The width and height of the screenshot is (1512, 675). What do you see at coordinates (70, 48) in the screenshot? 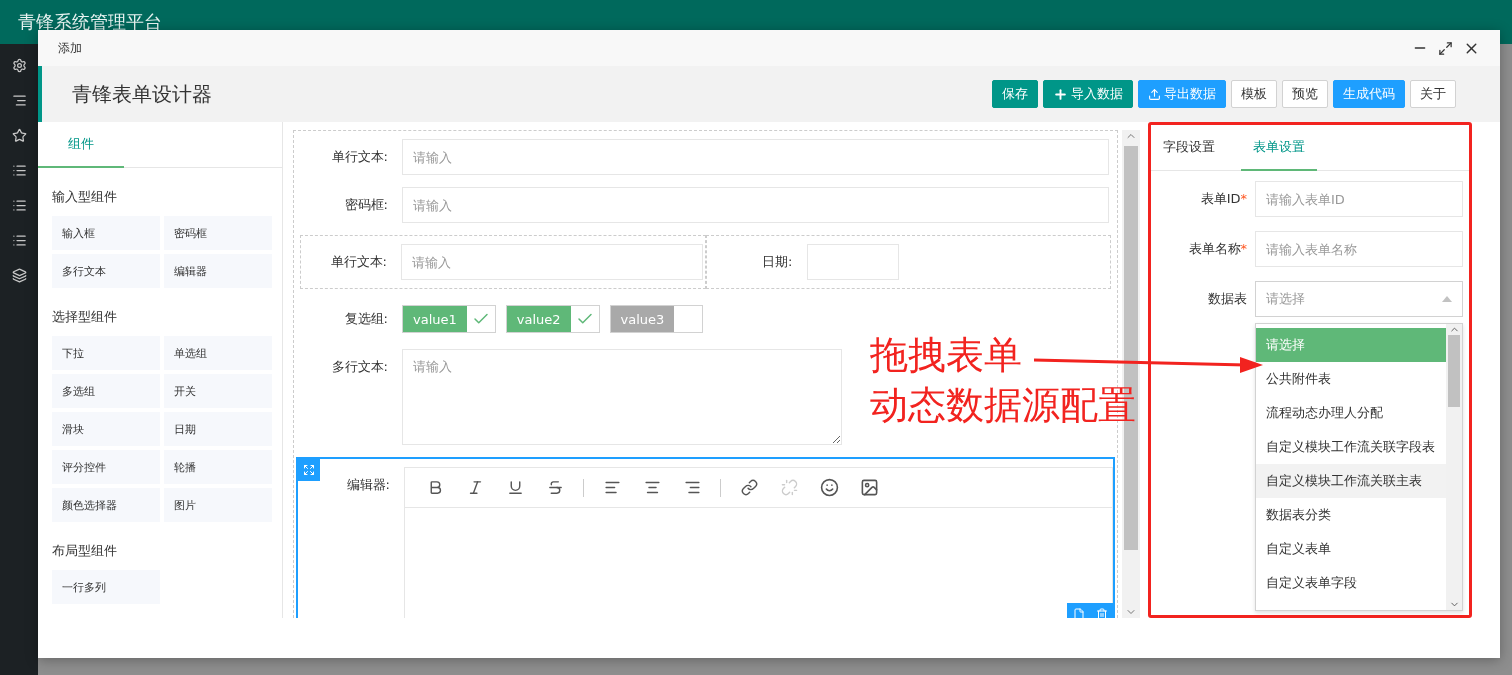
I see `dialog-title: 添加` at bounding box center [70, 48].